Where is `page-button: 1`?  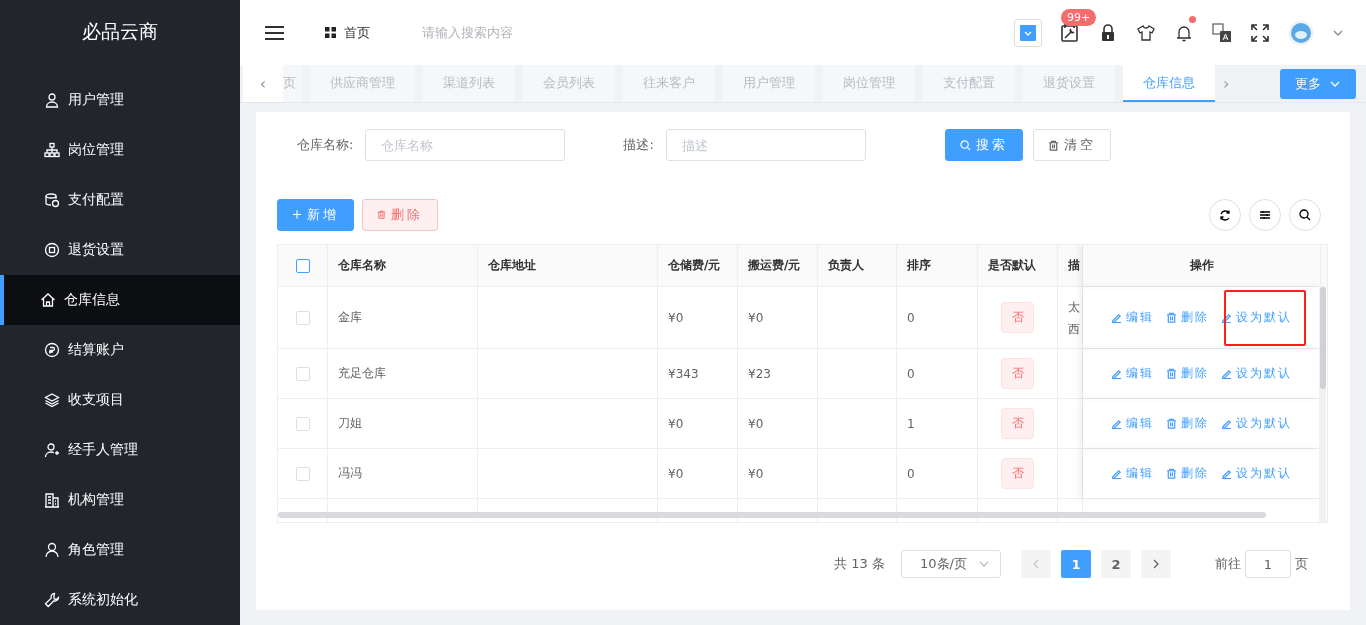 page-button: 1 is located at coordinates (1076, 564).